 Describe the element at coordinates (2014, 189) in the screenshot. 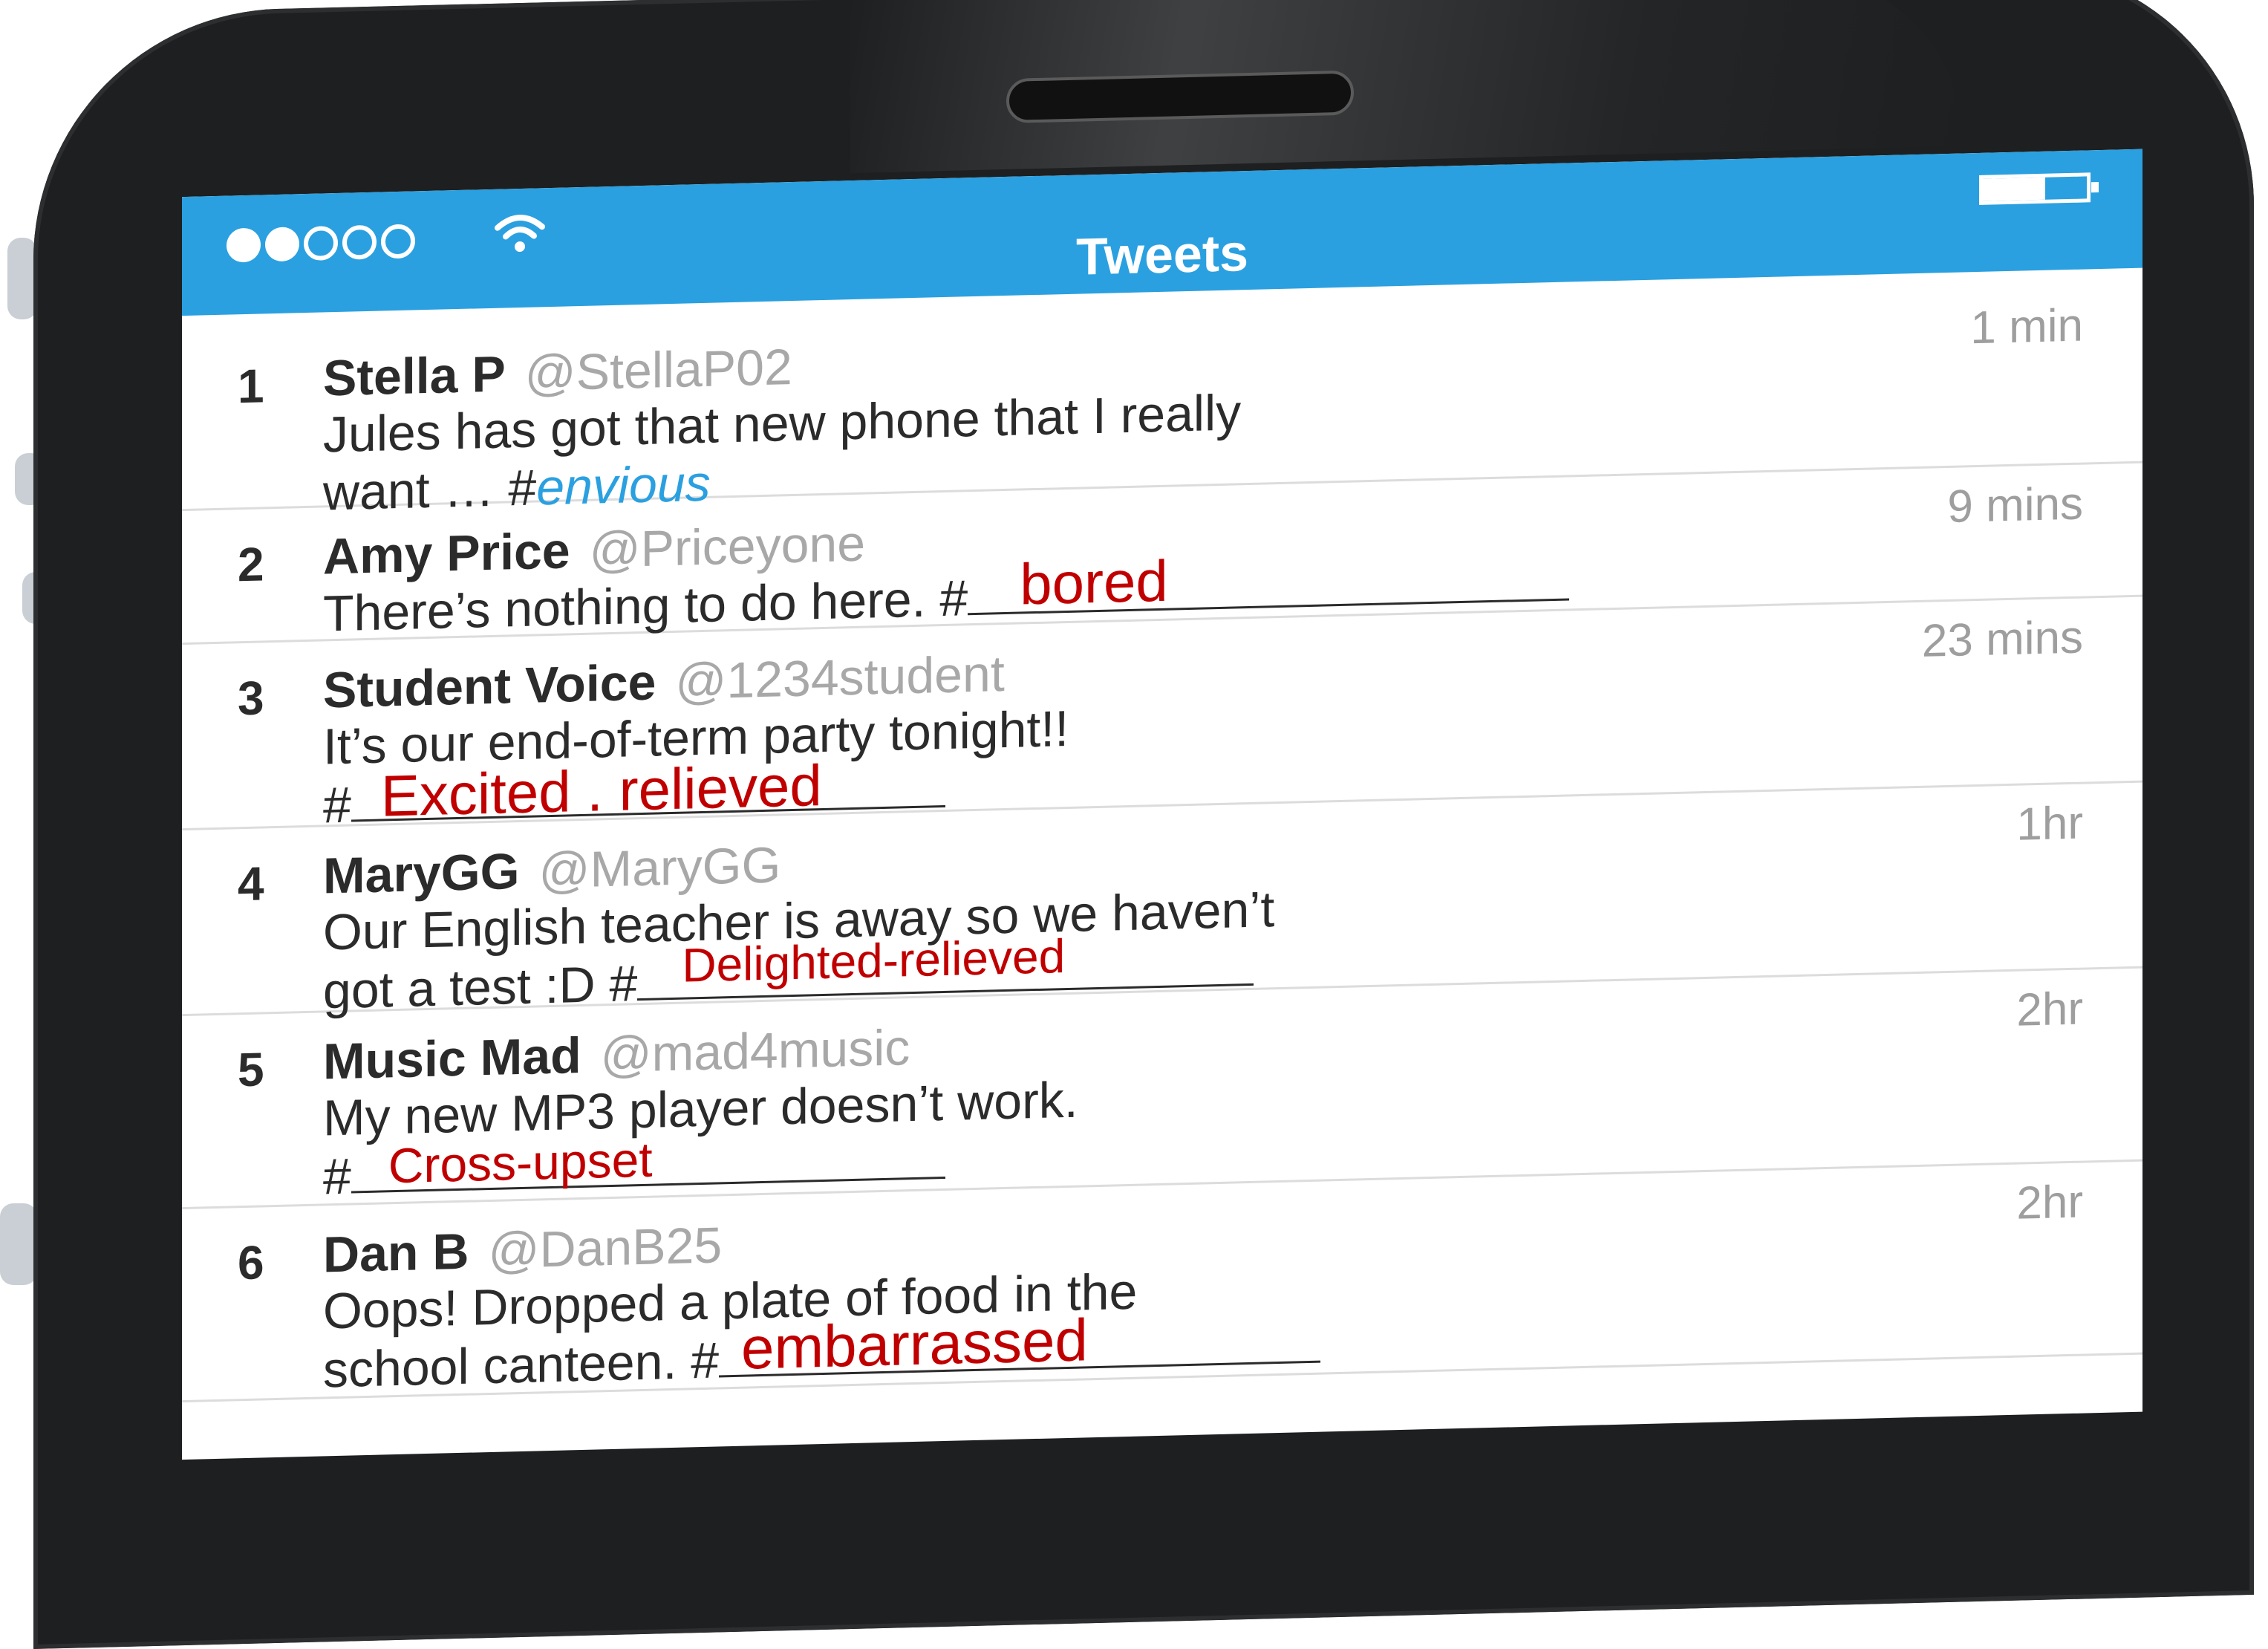

I see `battery-level` at that location.